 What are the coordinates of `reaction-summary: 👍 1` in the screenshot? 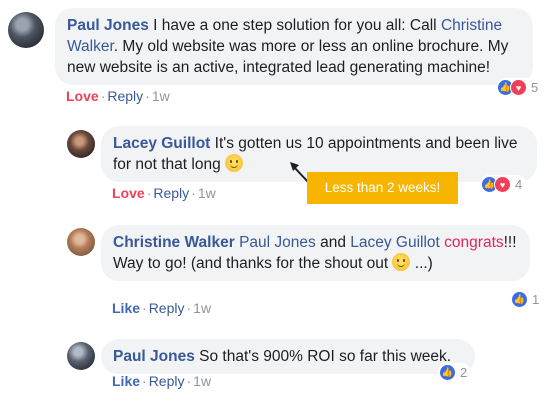 It's located at (527, 299).